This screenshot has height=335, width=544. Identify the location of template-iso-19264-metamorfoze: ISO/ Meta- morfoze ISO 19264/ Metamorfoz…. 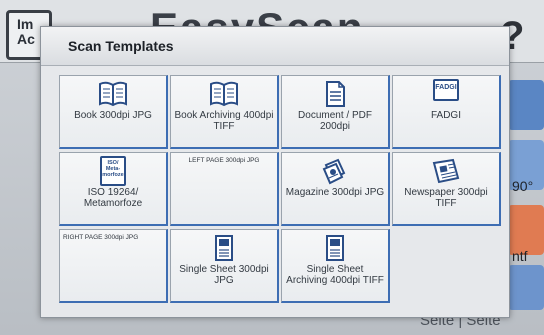
(113, 189).